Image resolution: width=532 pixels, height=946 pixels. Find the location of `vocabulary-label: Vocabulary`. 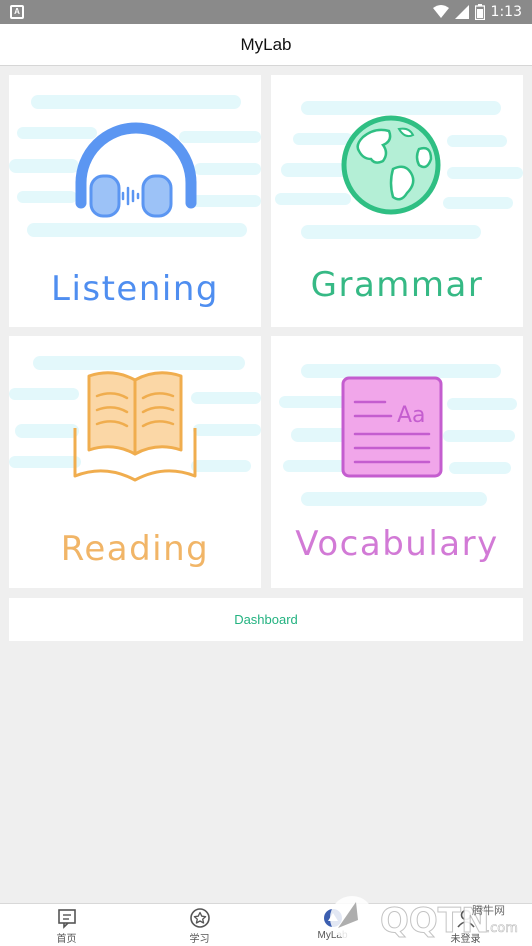

vocabulary-label: Vocabulary is located at coordinates (397, 544).